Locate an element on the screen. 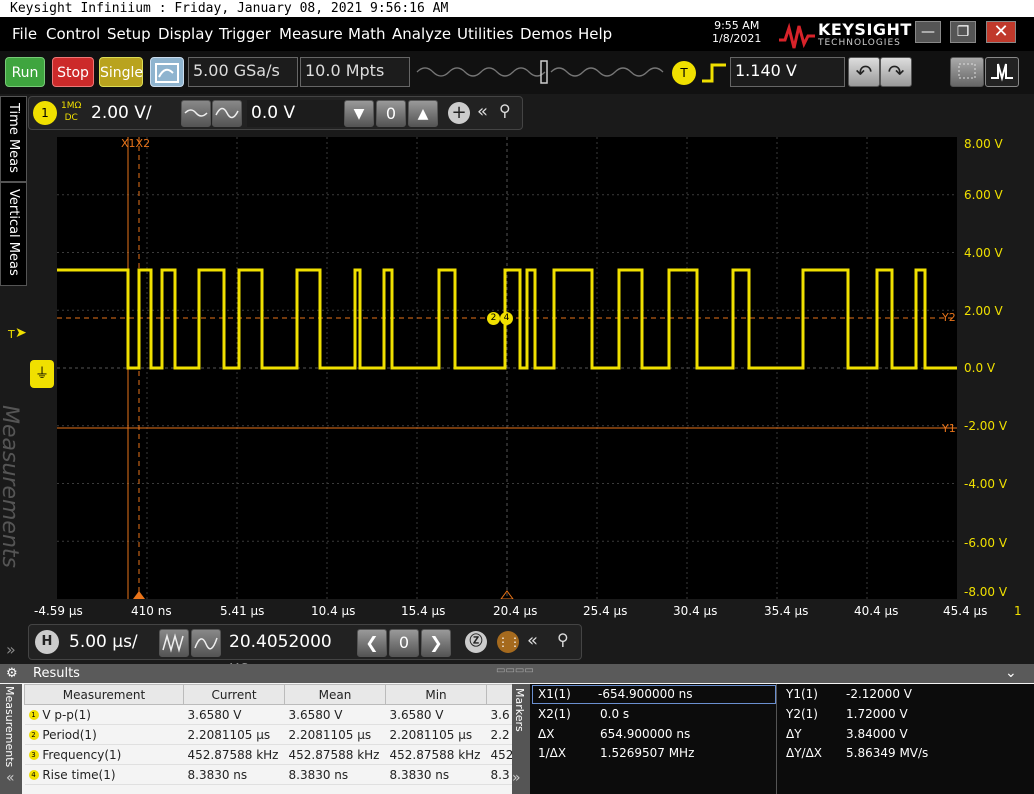 The height and width of the screenshot is (794, 1034). offset-up-button: ▲ is located at coordinates (423, 113).